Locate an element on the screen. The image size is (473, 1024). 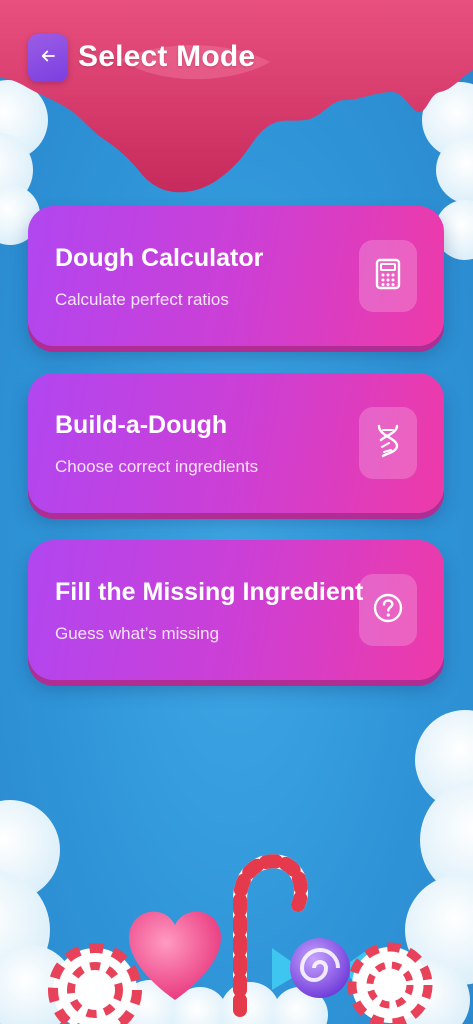
page-title: Select Mode is located at coordinates (167, 56).